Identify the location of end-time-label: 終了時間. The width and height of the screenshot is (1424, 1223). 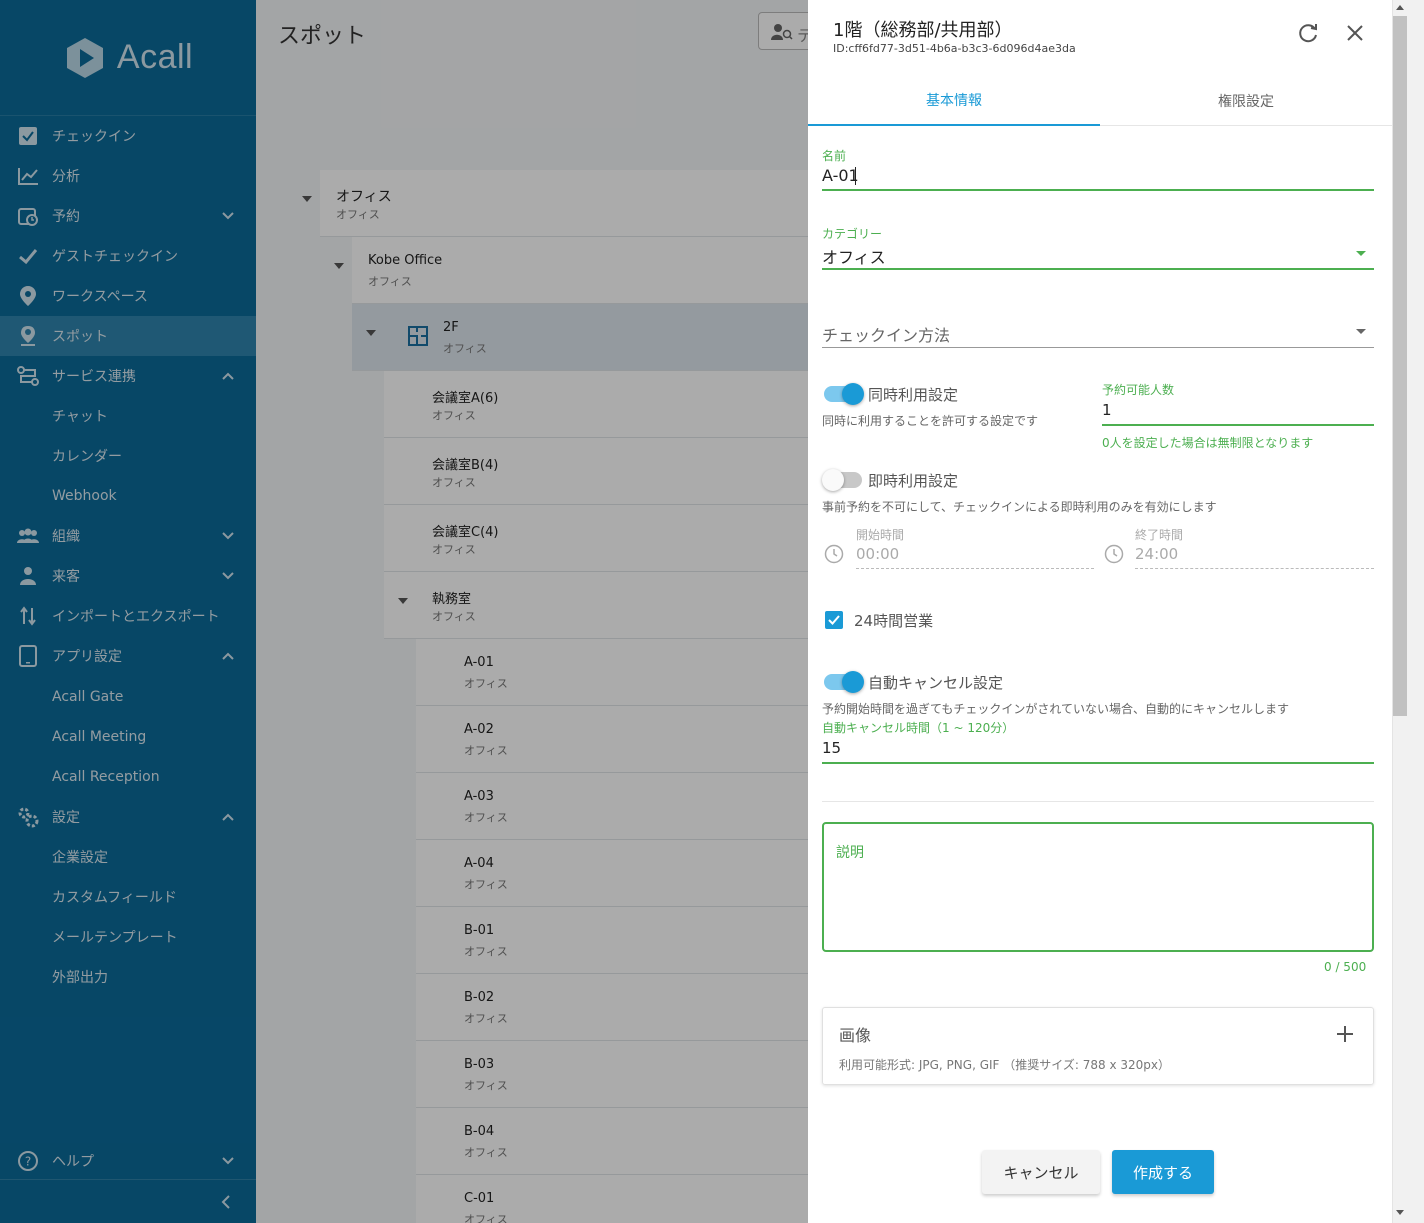
(1159, 535).